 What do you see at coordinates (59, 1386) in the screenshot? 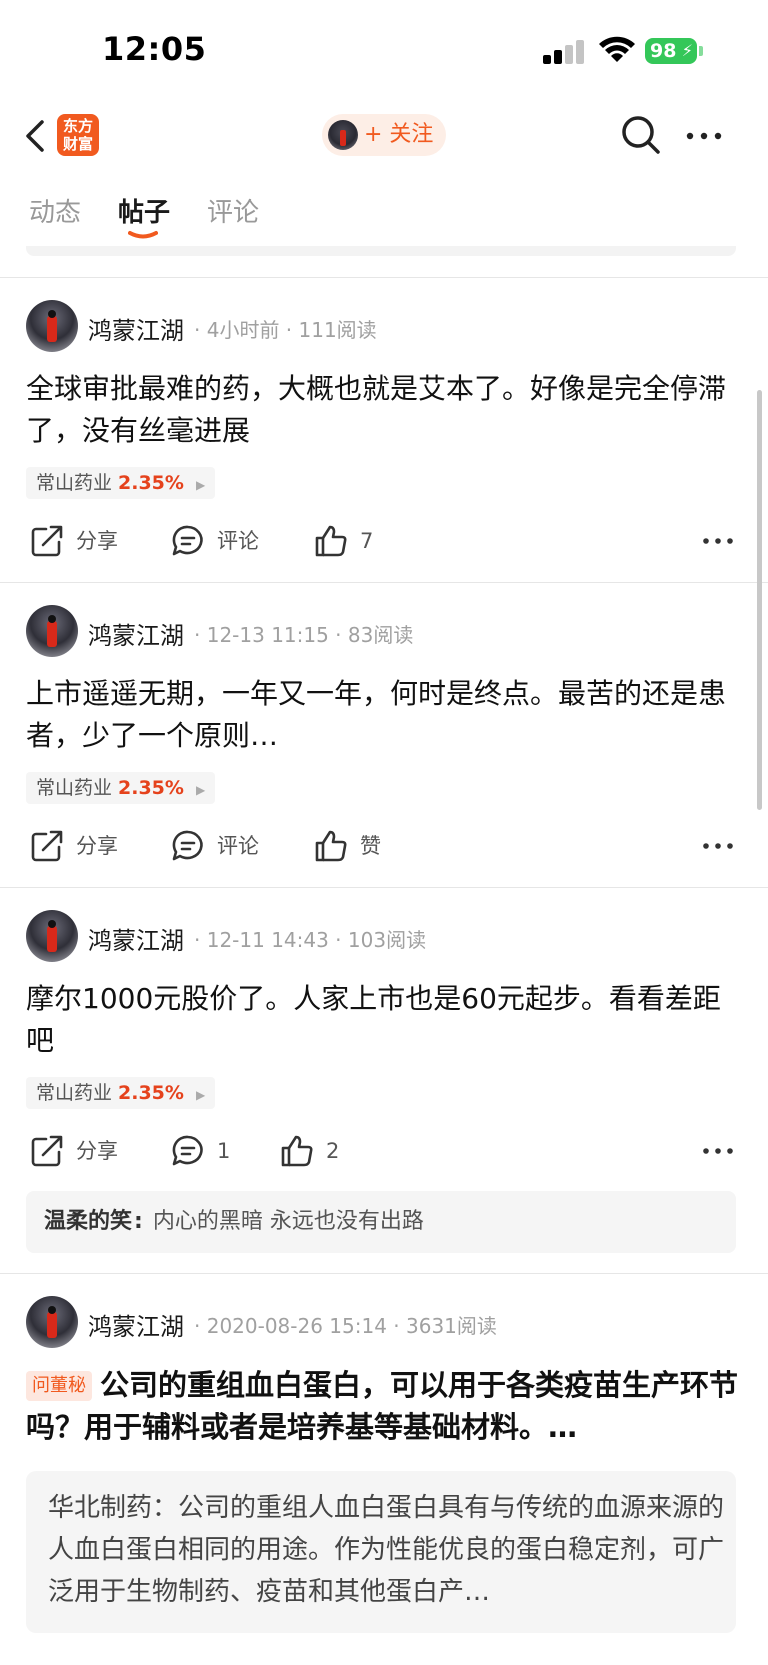
I see `qa-badge: 问董秘` at bounding box center [59, 1386].